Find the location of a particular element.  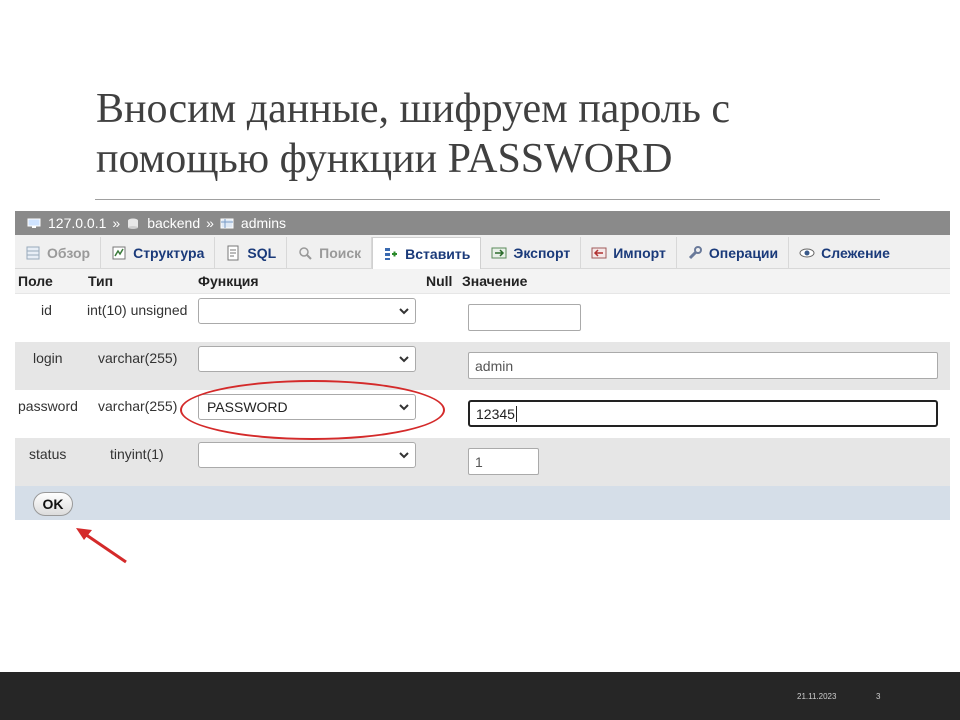

tab-label: Поиск is located at coordinates (340, 253).